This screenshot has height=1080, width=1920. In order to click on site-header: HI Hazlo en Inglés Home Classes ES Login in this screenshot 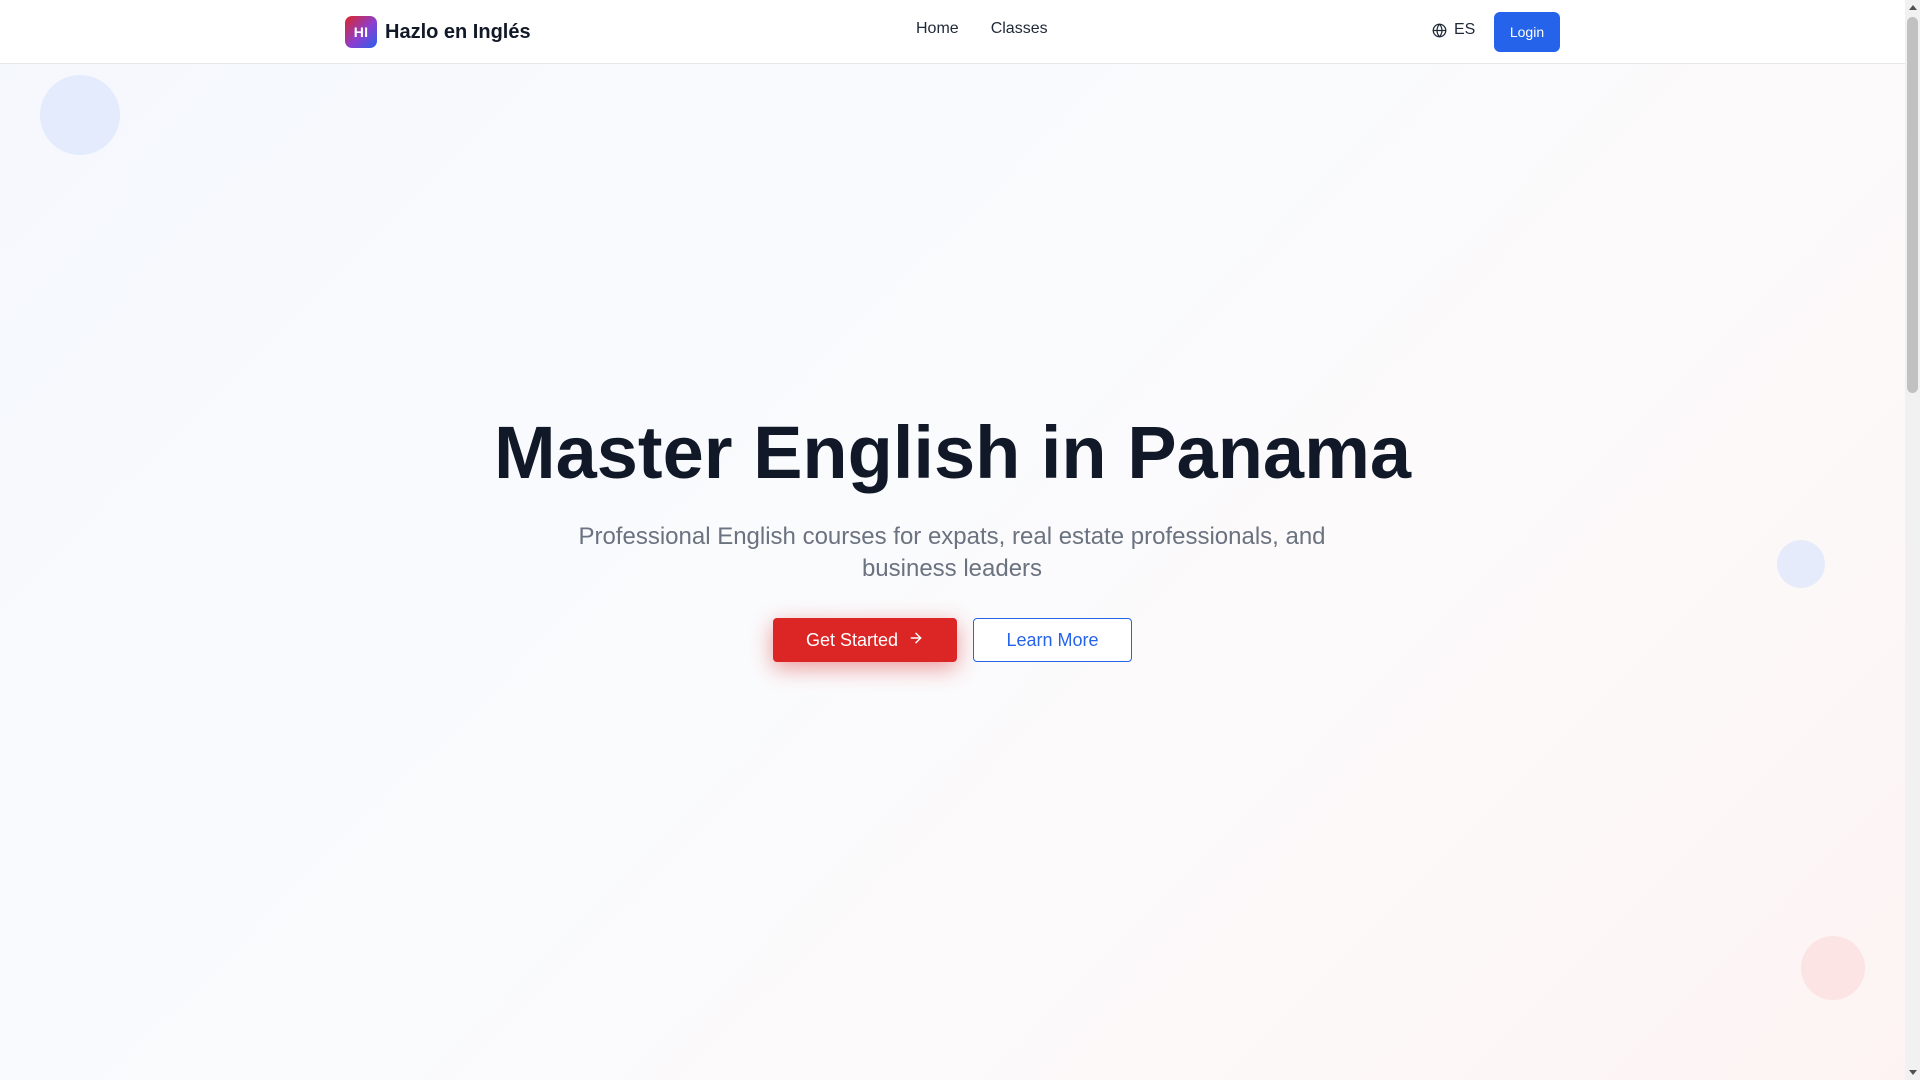, I will do `click(952, 32)`.